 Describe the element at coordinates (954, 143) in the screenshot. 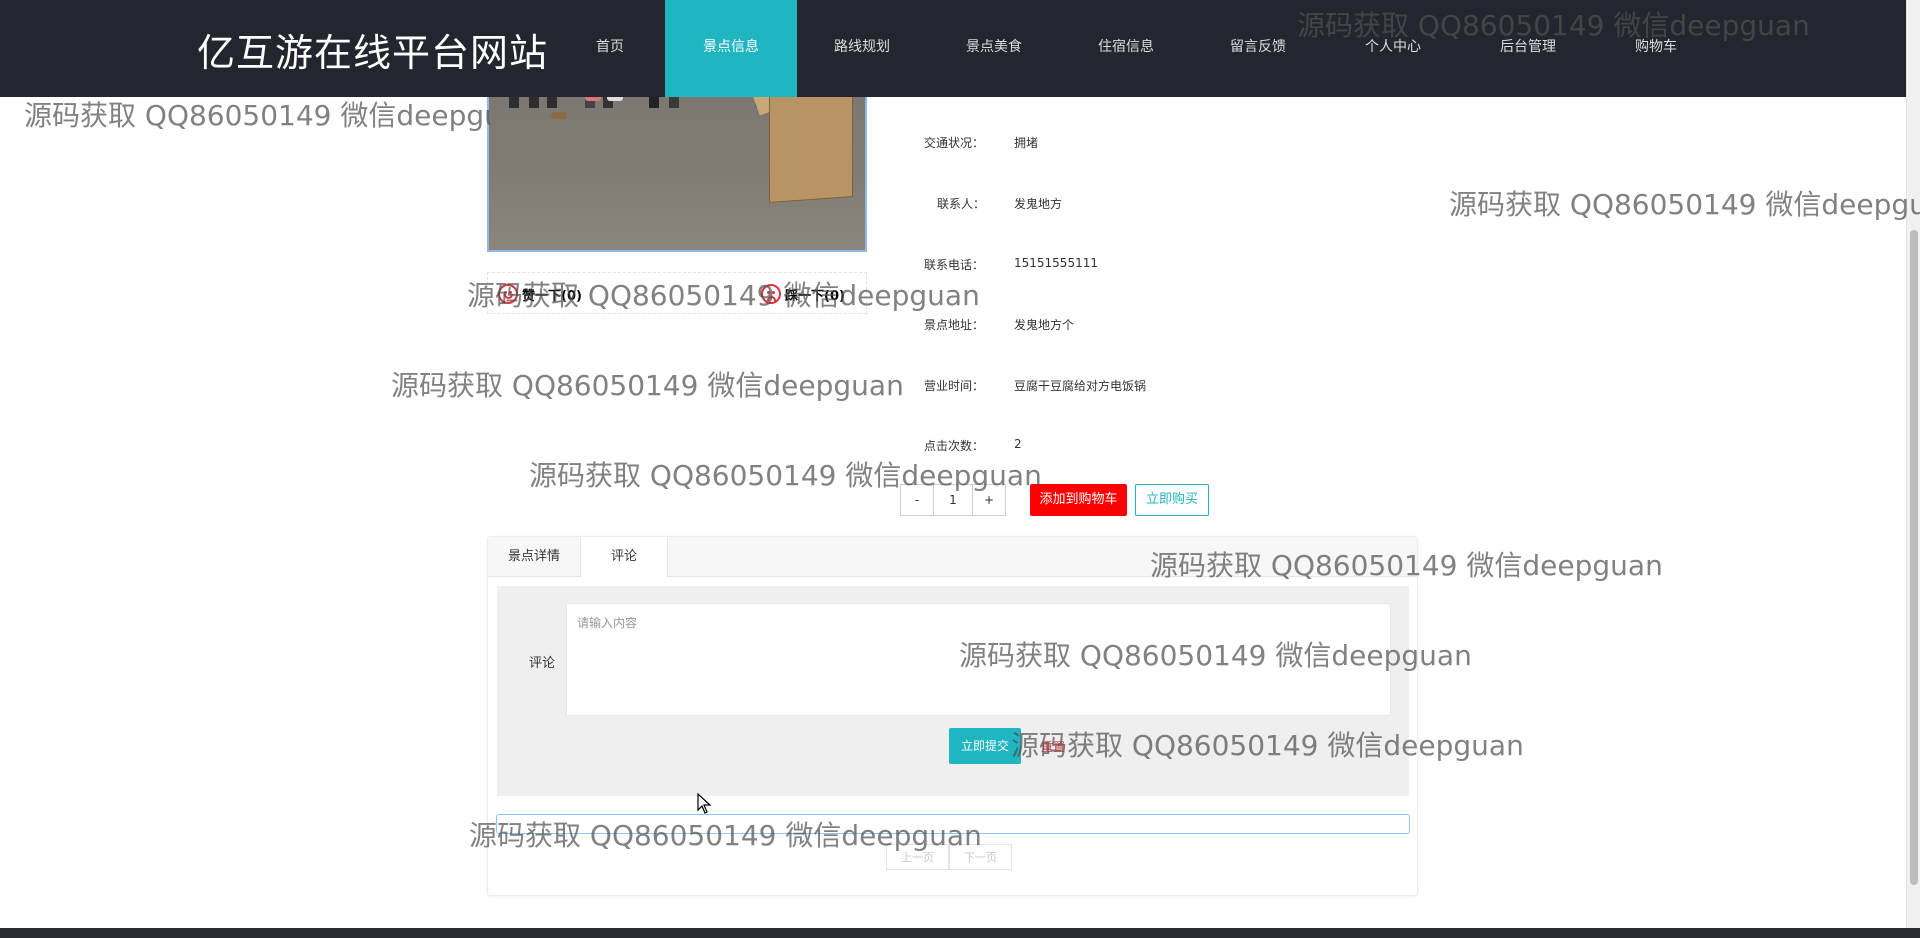

I see `detail-label-traffic: 交通状况：` at that location.